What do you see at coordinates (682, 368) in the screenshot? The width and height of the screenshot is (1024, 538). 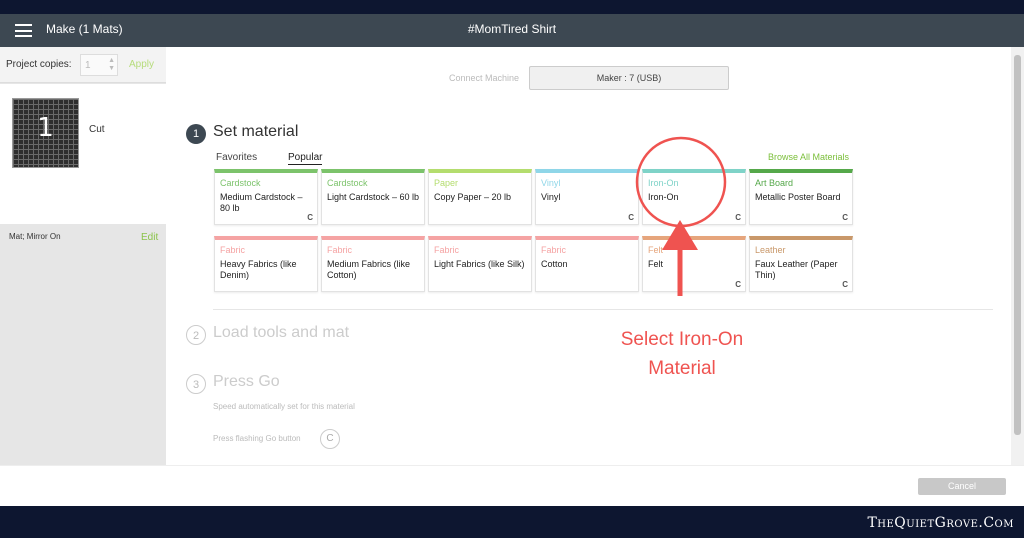 I see `annotation-line-2: Material` at bounding box center [682, 368].